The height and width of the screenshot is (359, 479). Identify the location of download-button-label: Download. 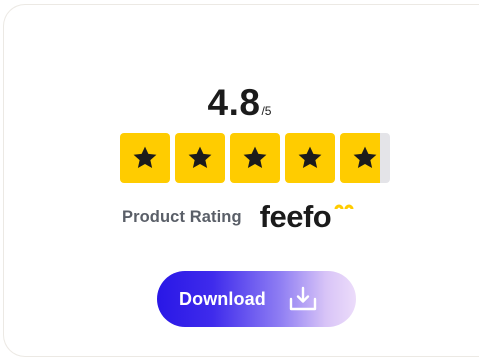
(222, 298).